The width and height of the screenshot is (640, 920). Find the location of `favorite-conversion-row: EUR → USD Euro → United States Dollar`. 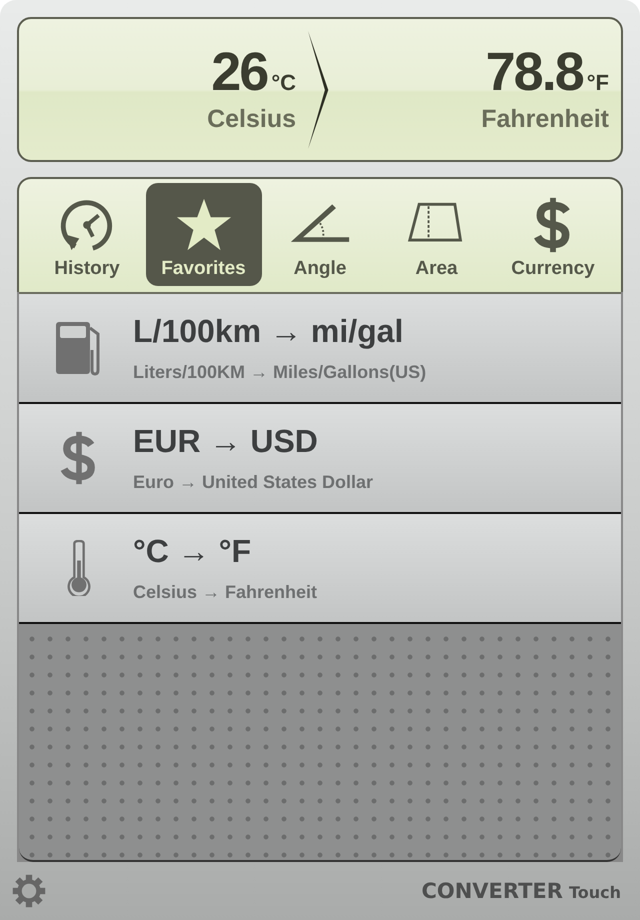

favorite-conversion-row: EUR → USD Euro → United States Dollar is located at coordinates (320, 457).